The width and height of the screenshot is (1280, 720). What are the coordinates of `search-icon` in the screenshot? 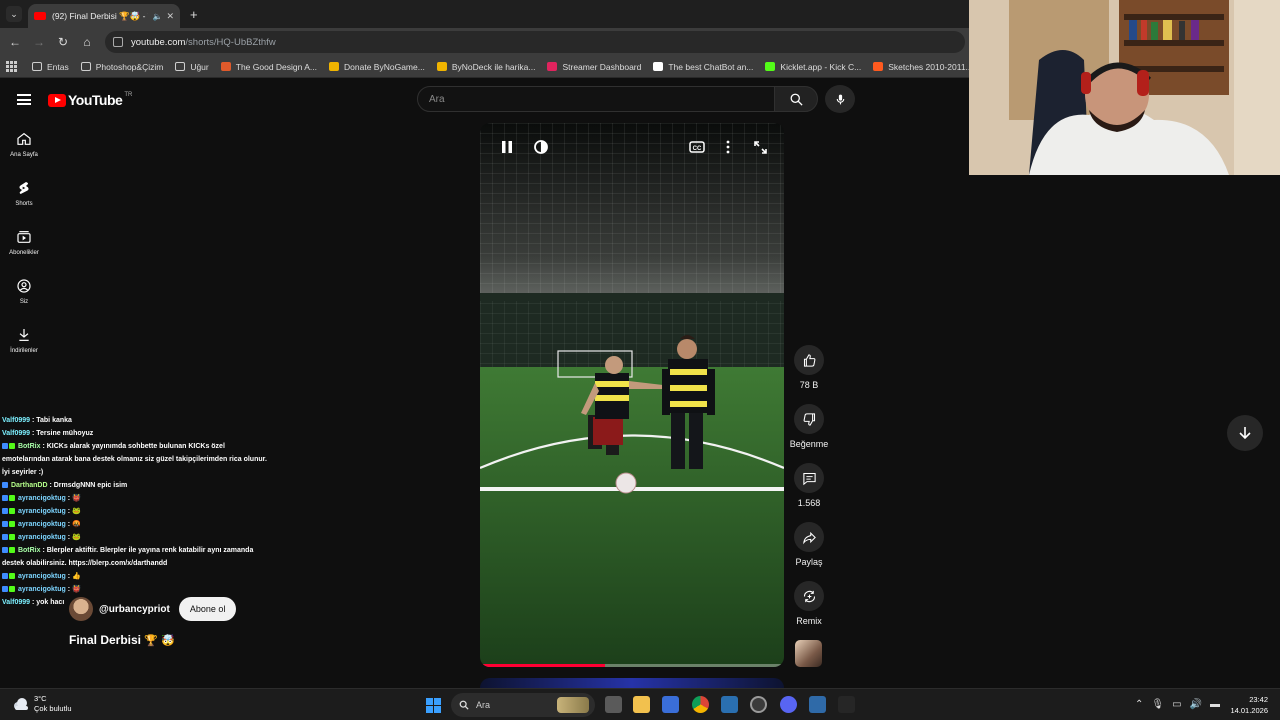 It's located at (796, 99).